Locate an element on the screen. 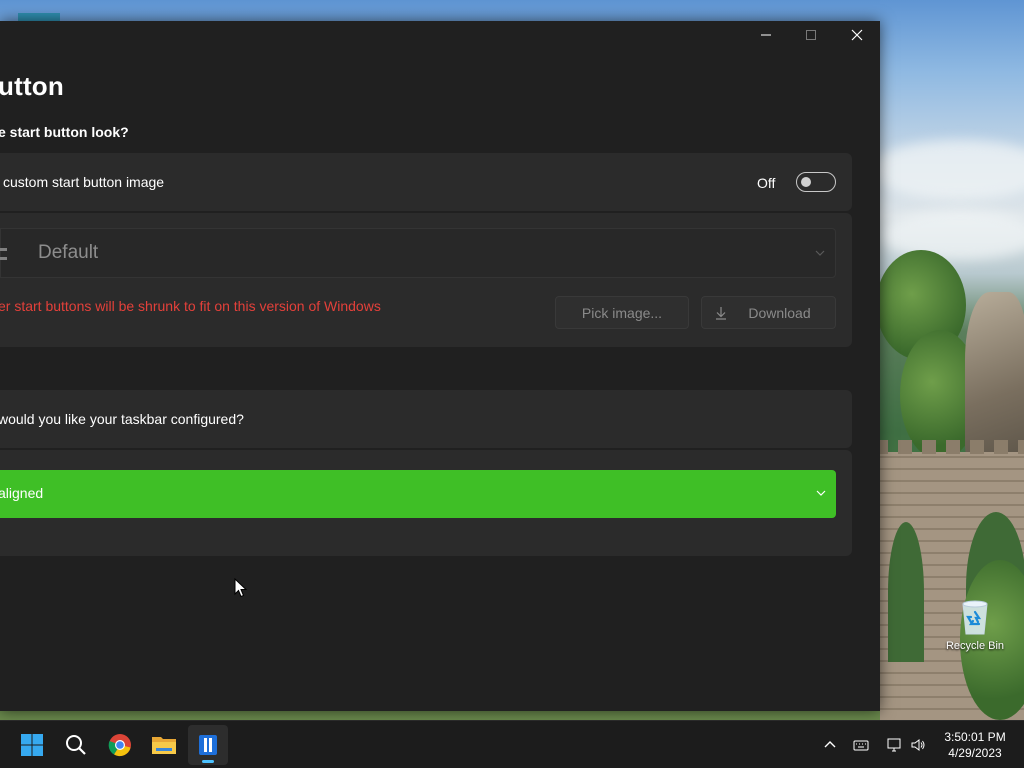  search-icon is located at coordinates (76, 745).